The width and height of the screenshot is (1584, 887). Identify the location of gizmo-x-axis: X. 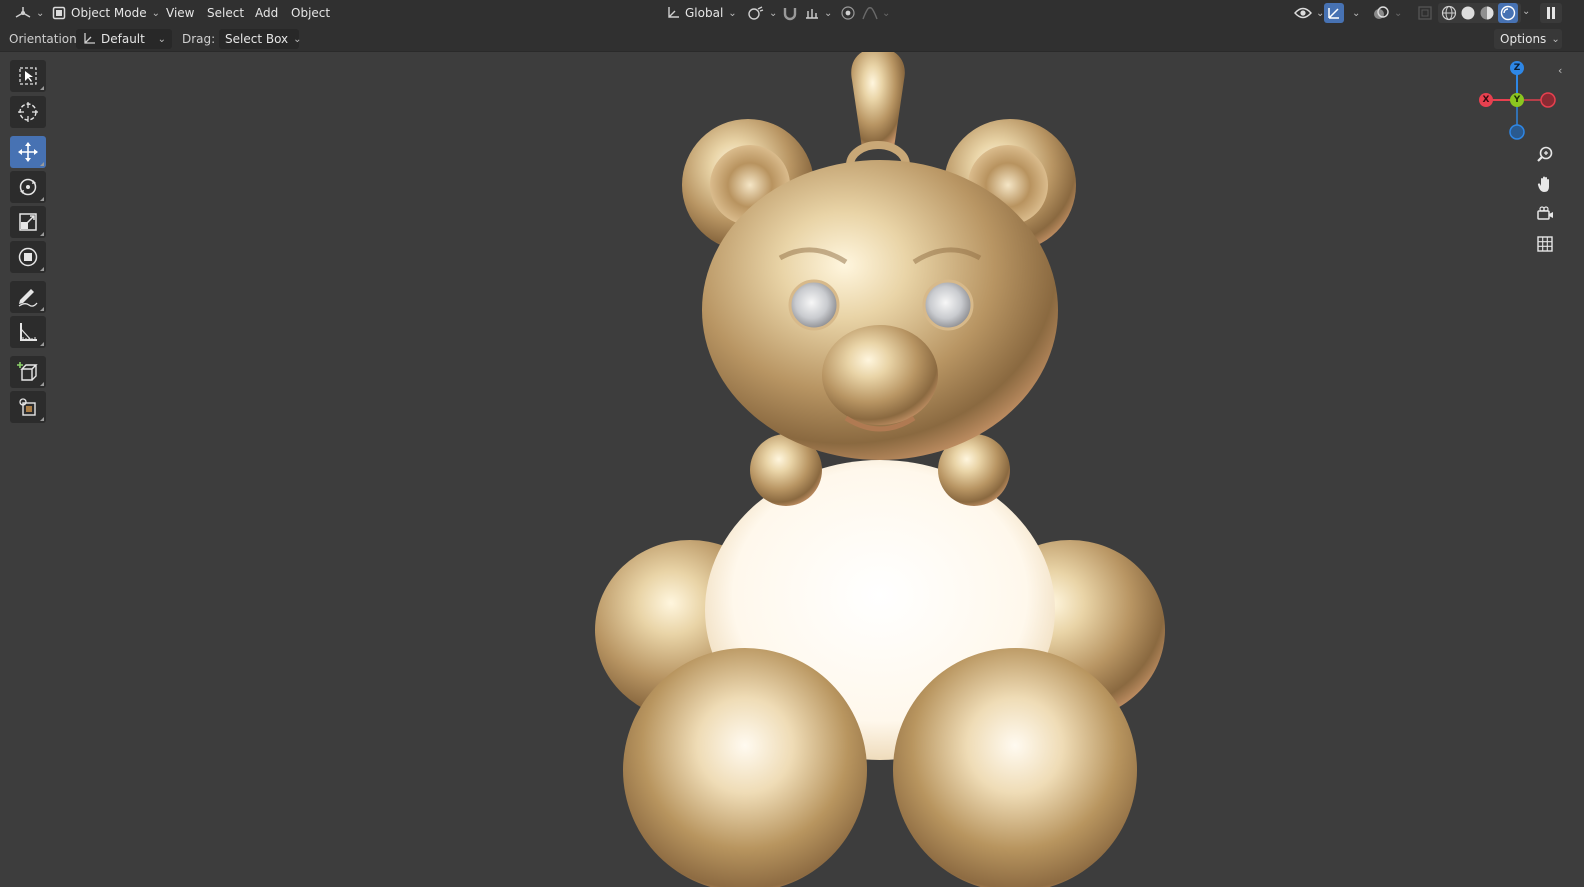
(1486, 100).